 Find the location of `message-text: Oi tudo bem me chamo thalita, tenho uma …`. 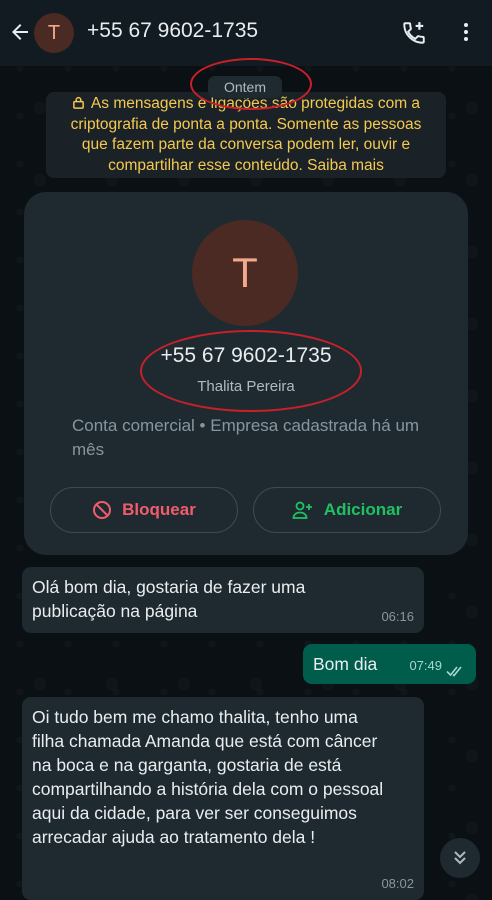

message-text: Oi tudo bem me chamo thalita, tenho uma … is located at coordinates (208, 777).